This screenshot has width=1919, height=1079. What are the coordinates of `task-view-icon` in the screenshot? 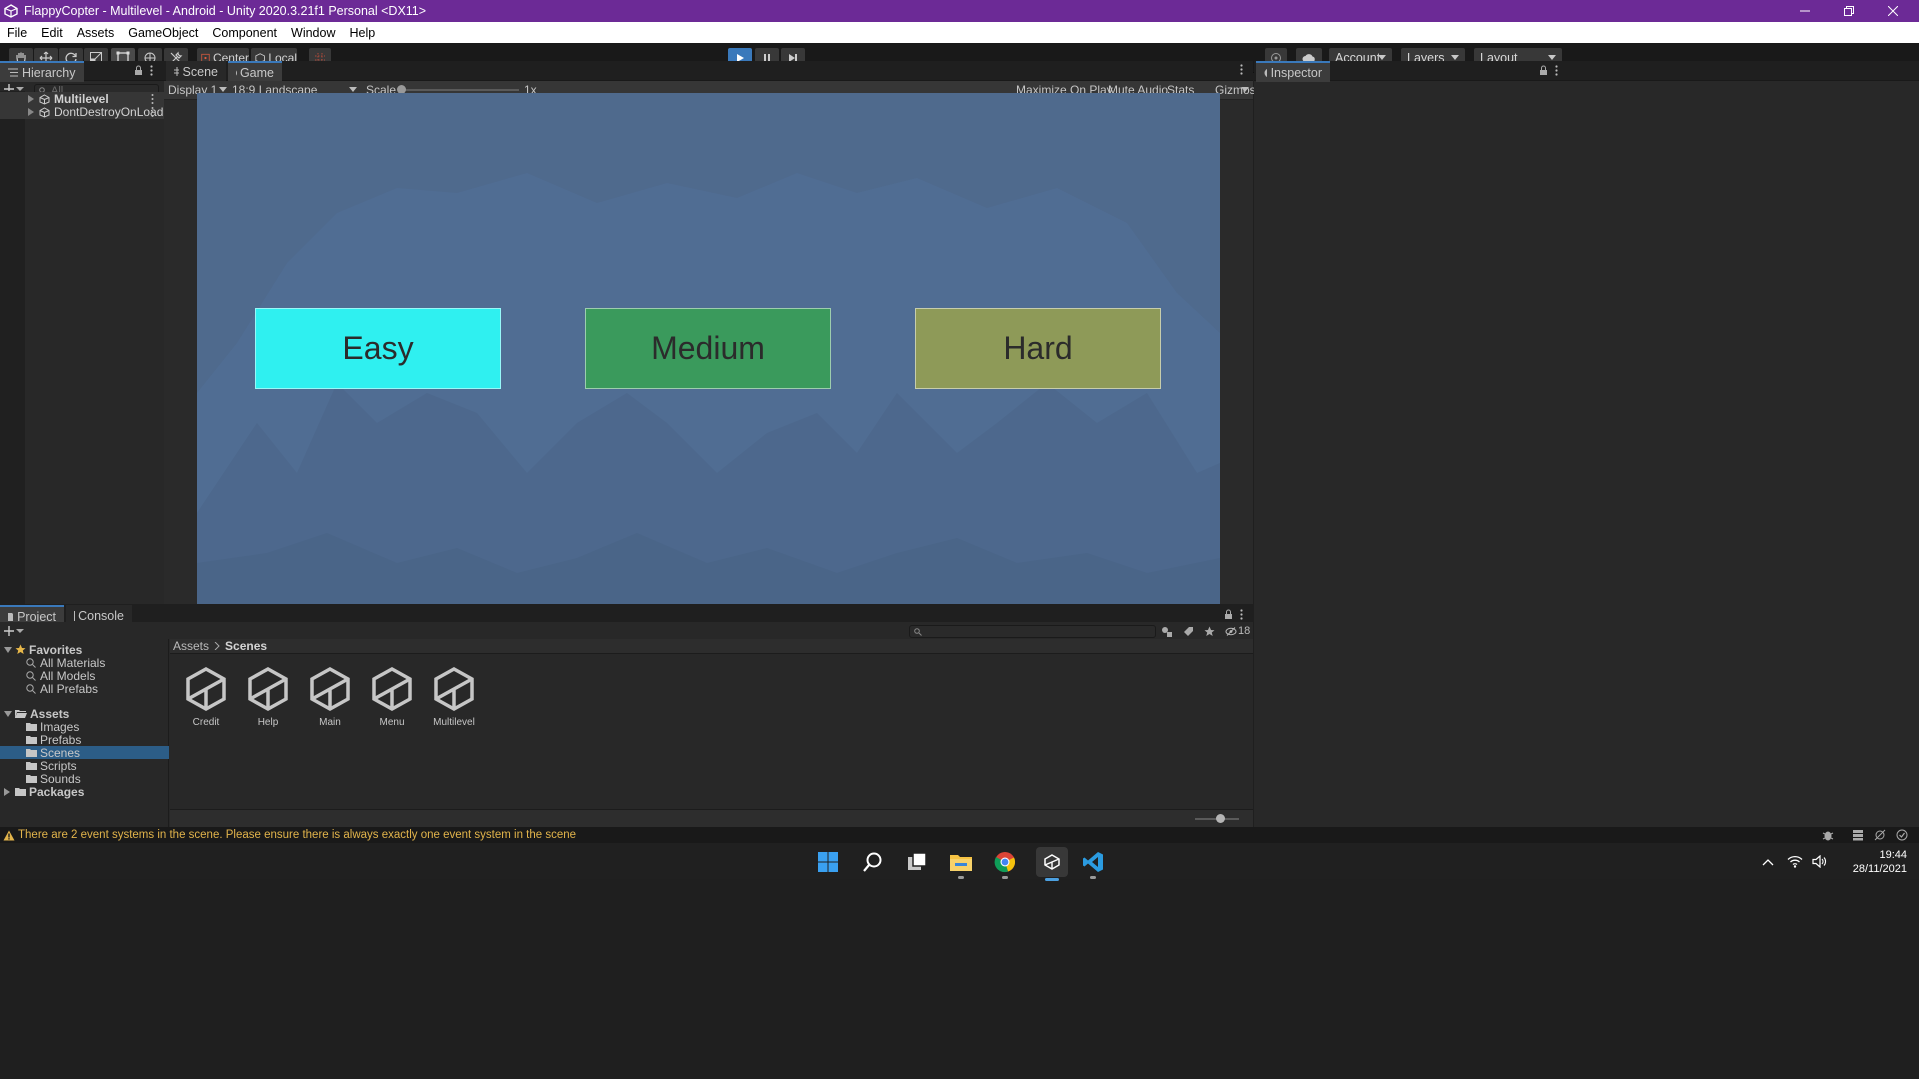 It's located at (917, 861).